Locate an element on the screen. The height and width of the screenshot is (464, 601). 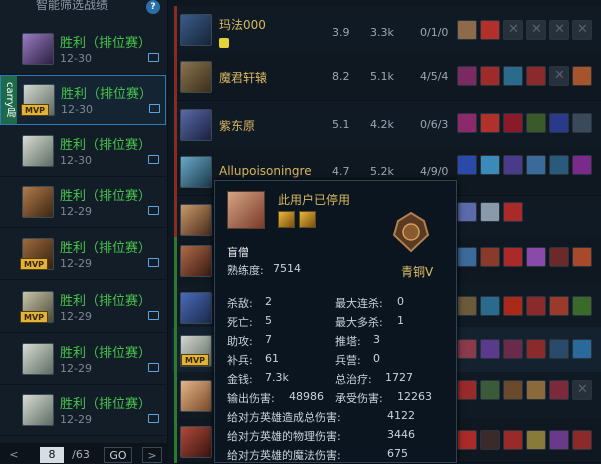
player-row: 玛法000 3.9 3.3k 0/1/0 is located at coordinates (386, 30).